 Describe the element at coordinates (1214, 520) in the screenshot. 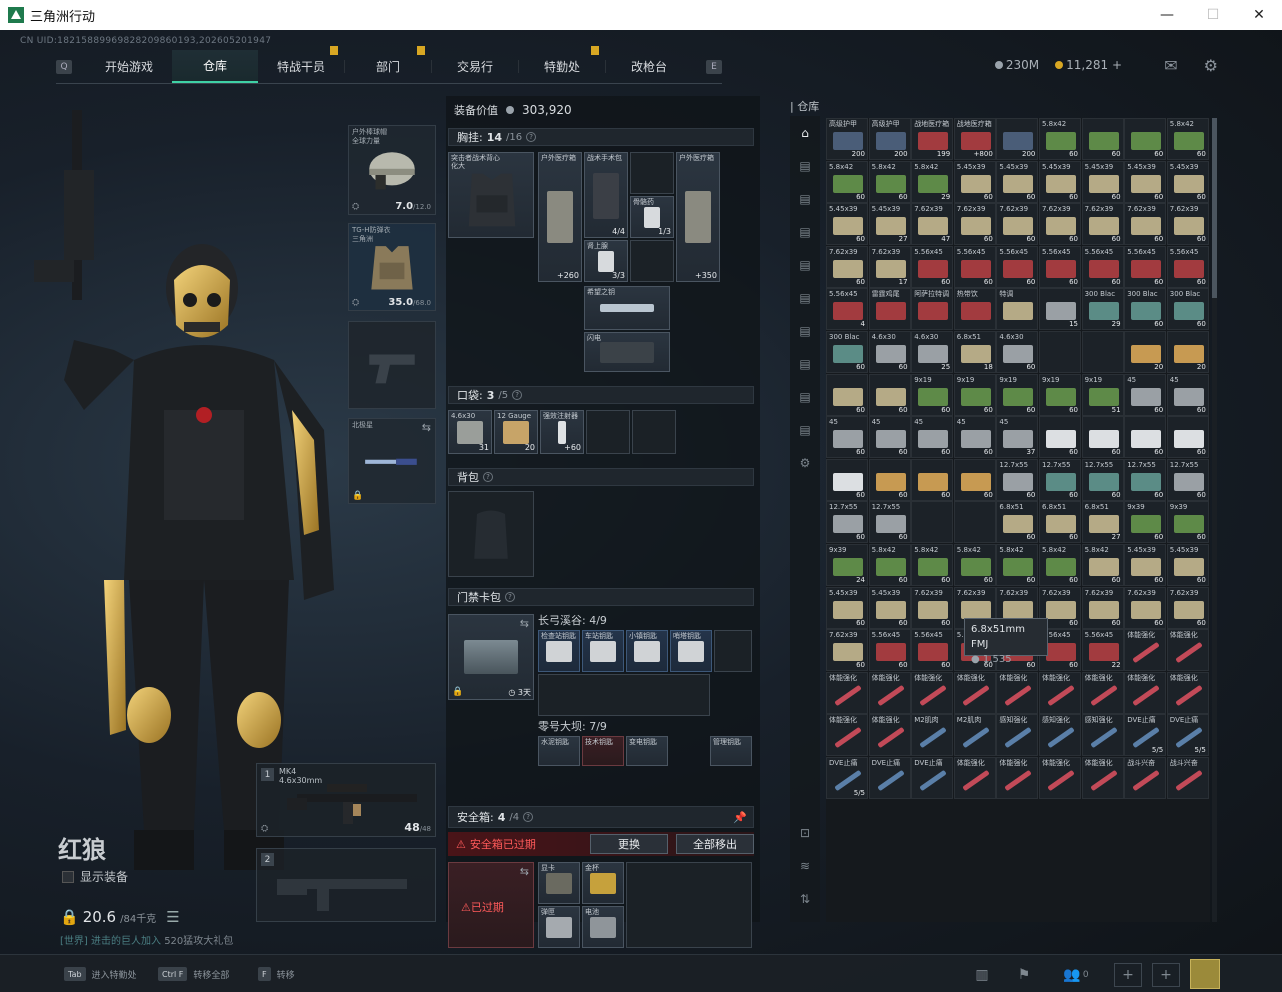

I see `stash-scrollbar` at that location.